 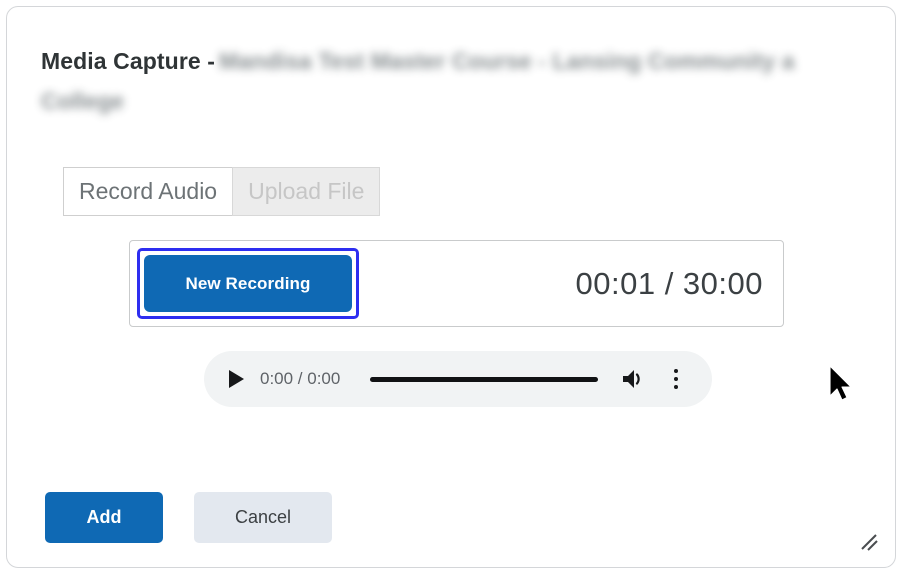 I want to click on tab-record-audio: Record Audio, so click(x=148, y=191).